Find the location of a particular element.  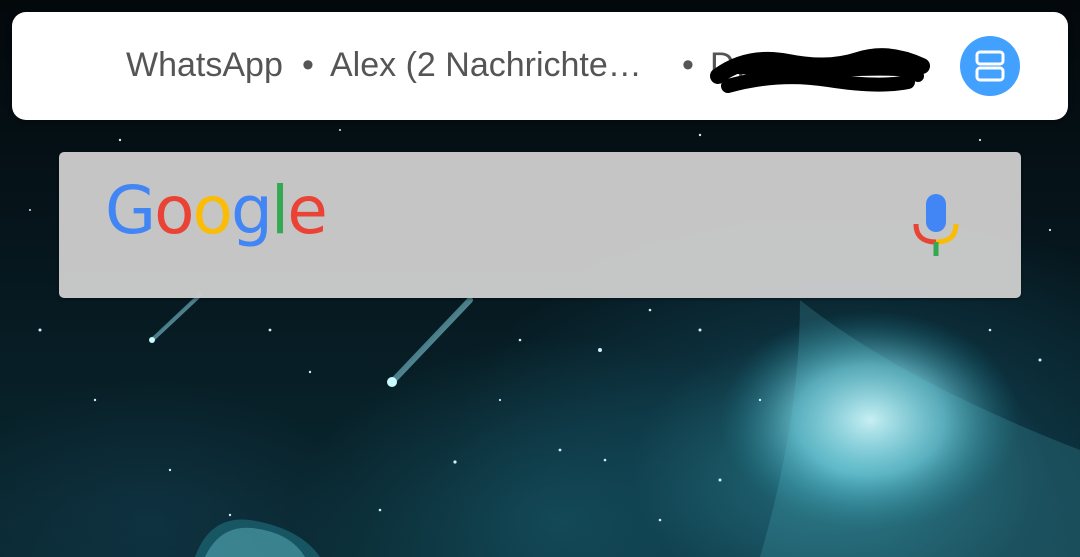

google-logo: Google is located at coordinates (216, 210).